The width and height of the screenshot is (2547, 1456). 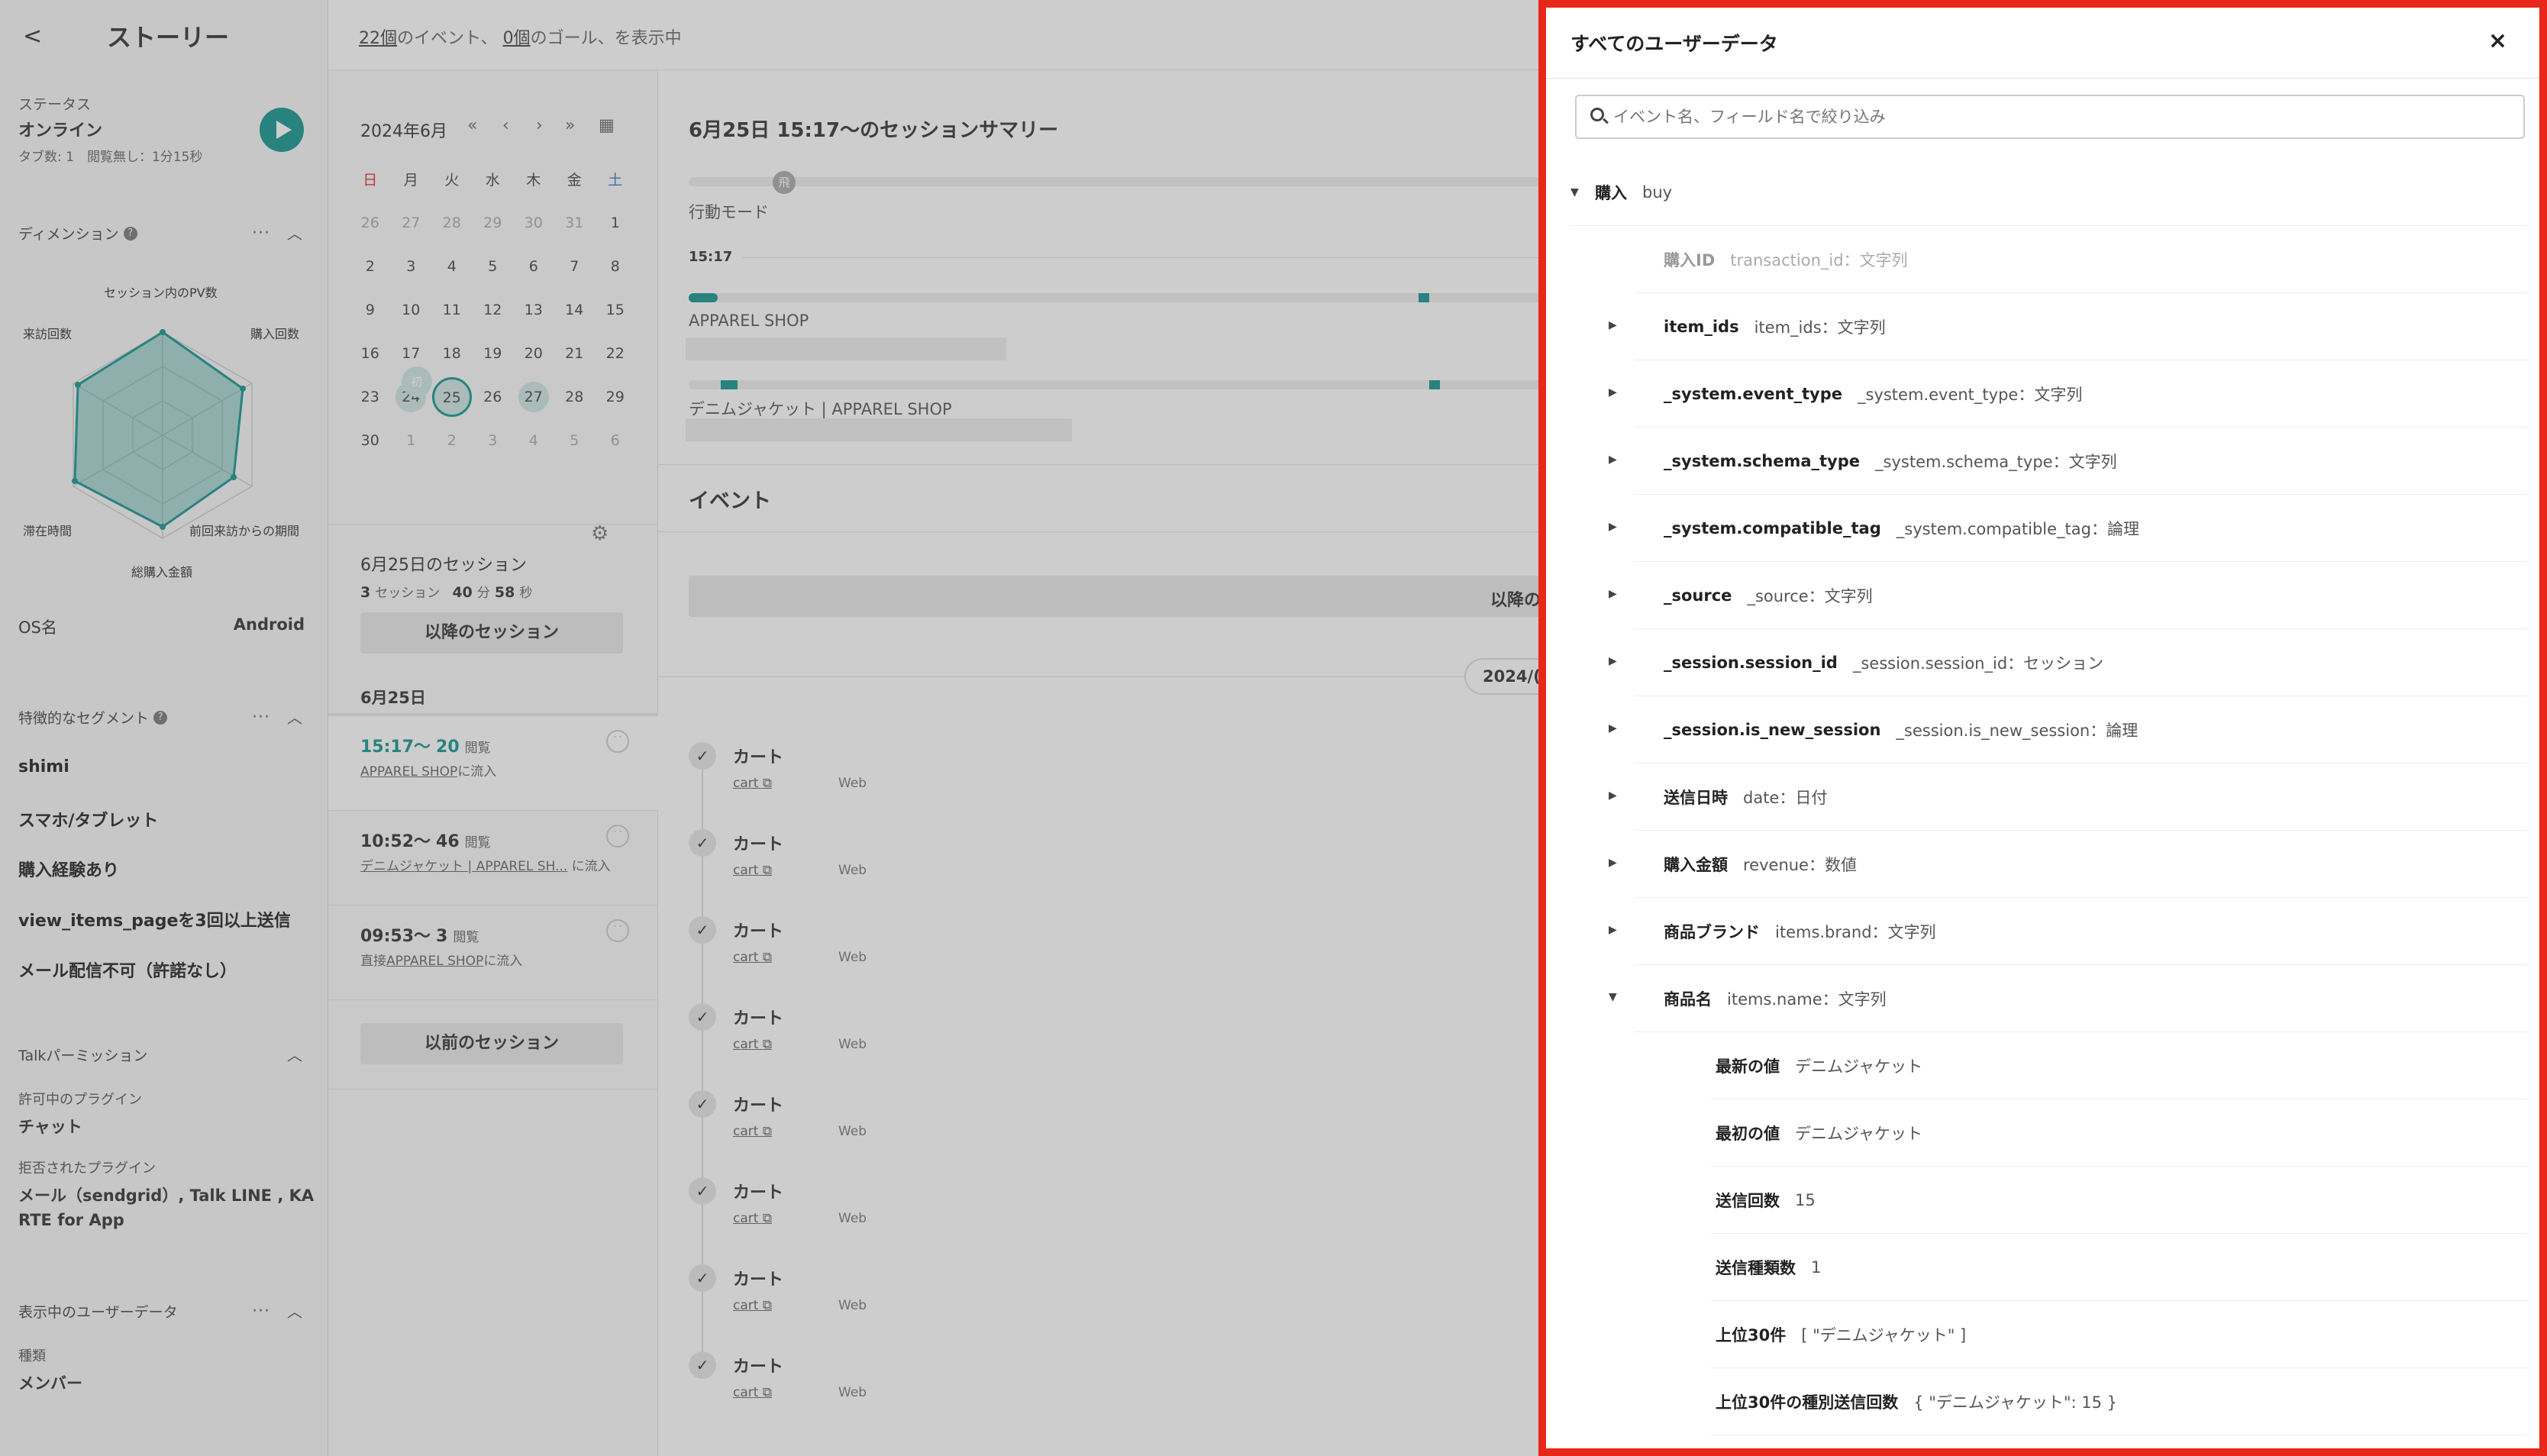 What do you see at coordinates (1696, 864) in the screenshot?
I see `row-key: 購入金額` at bounding box center [1696, 864].